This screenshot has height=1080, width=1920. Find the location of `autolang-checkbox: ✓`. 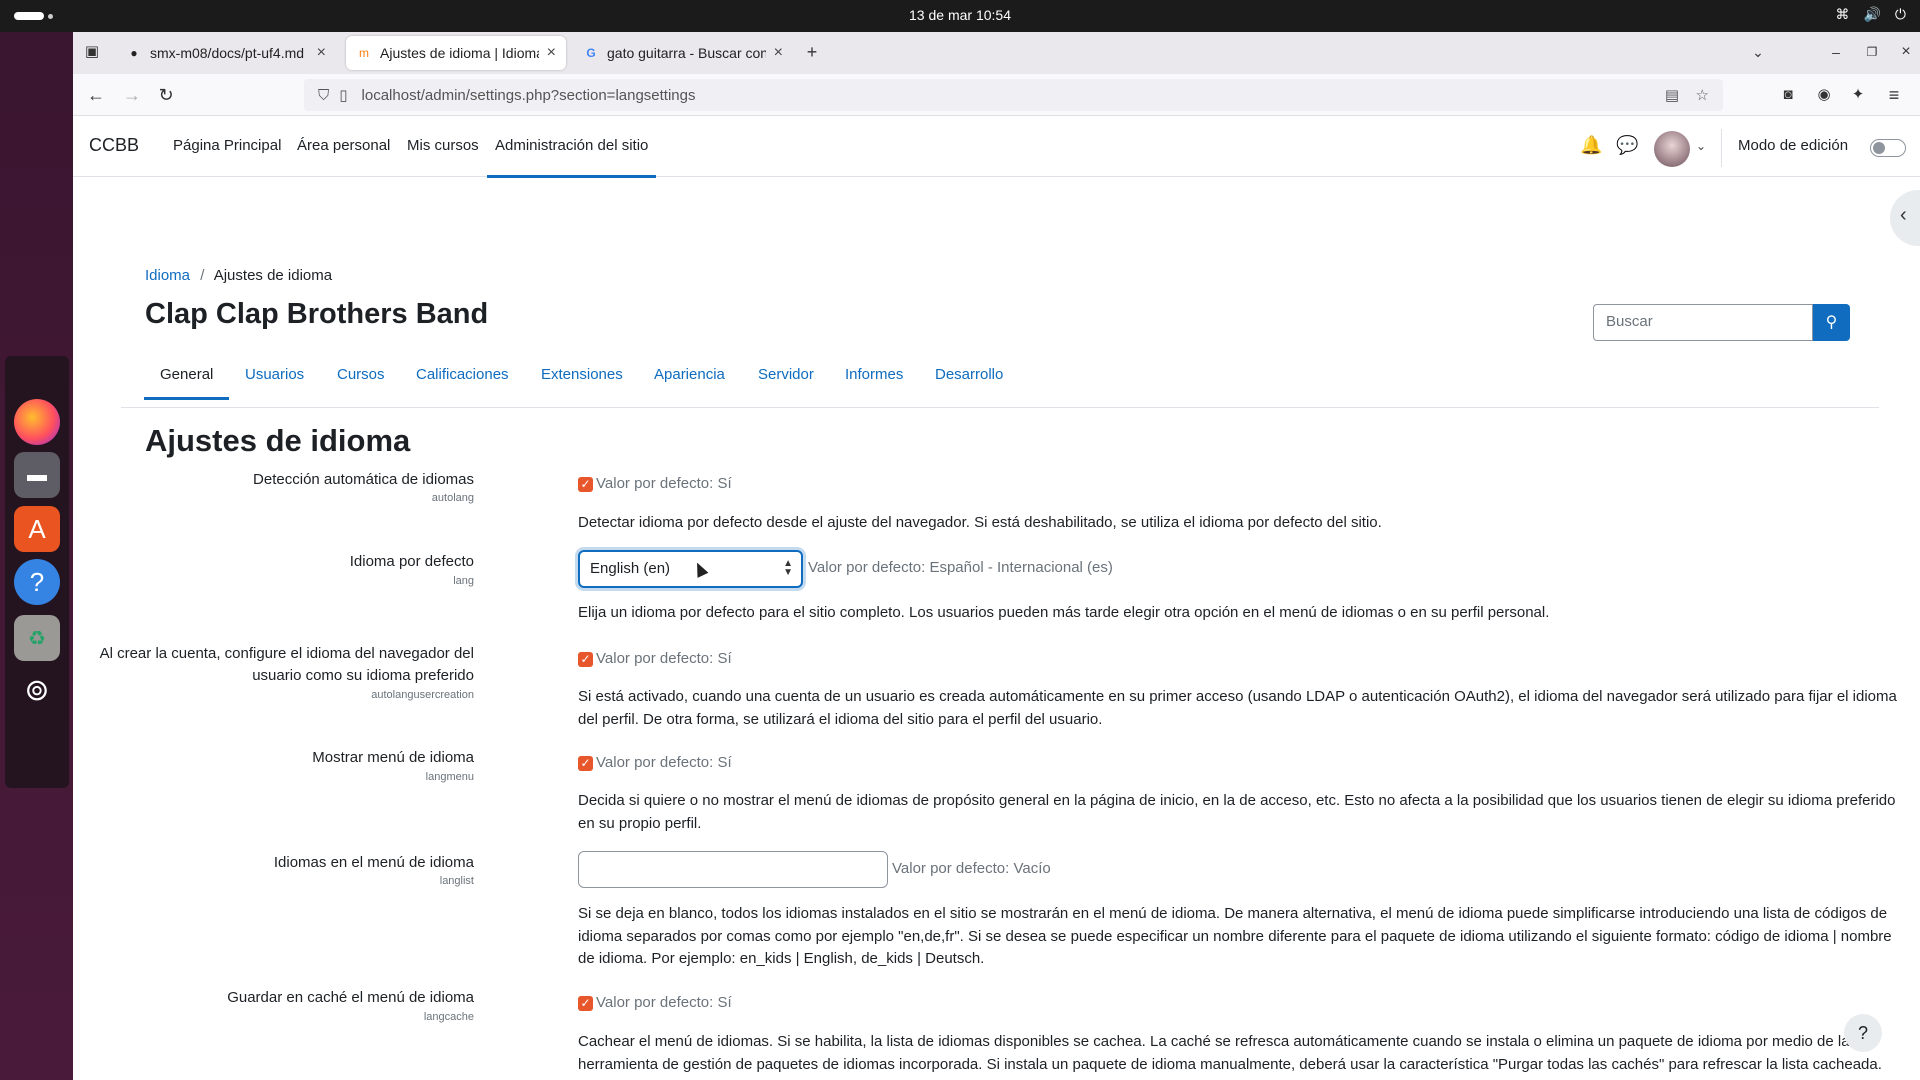

autolang-checkbox: ✓ is located at coordinates (585, 484).